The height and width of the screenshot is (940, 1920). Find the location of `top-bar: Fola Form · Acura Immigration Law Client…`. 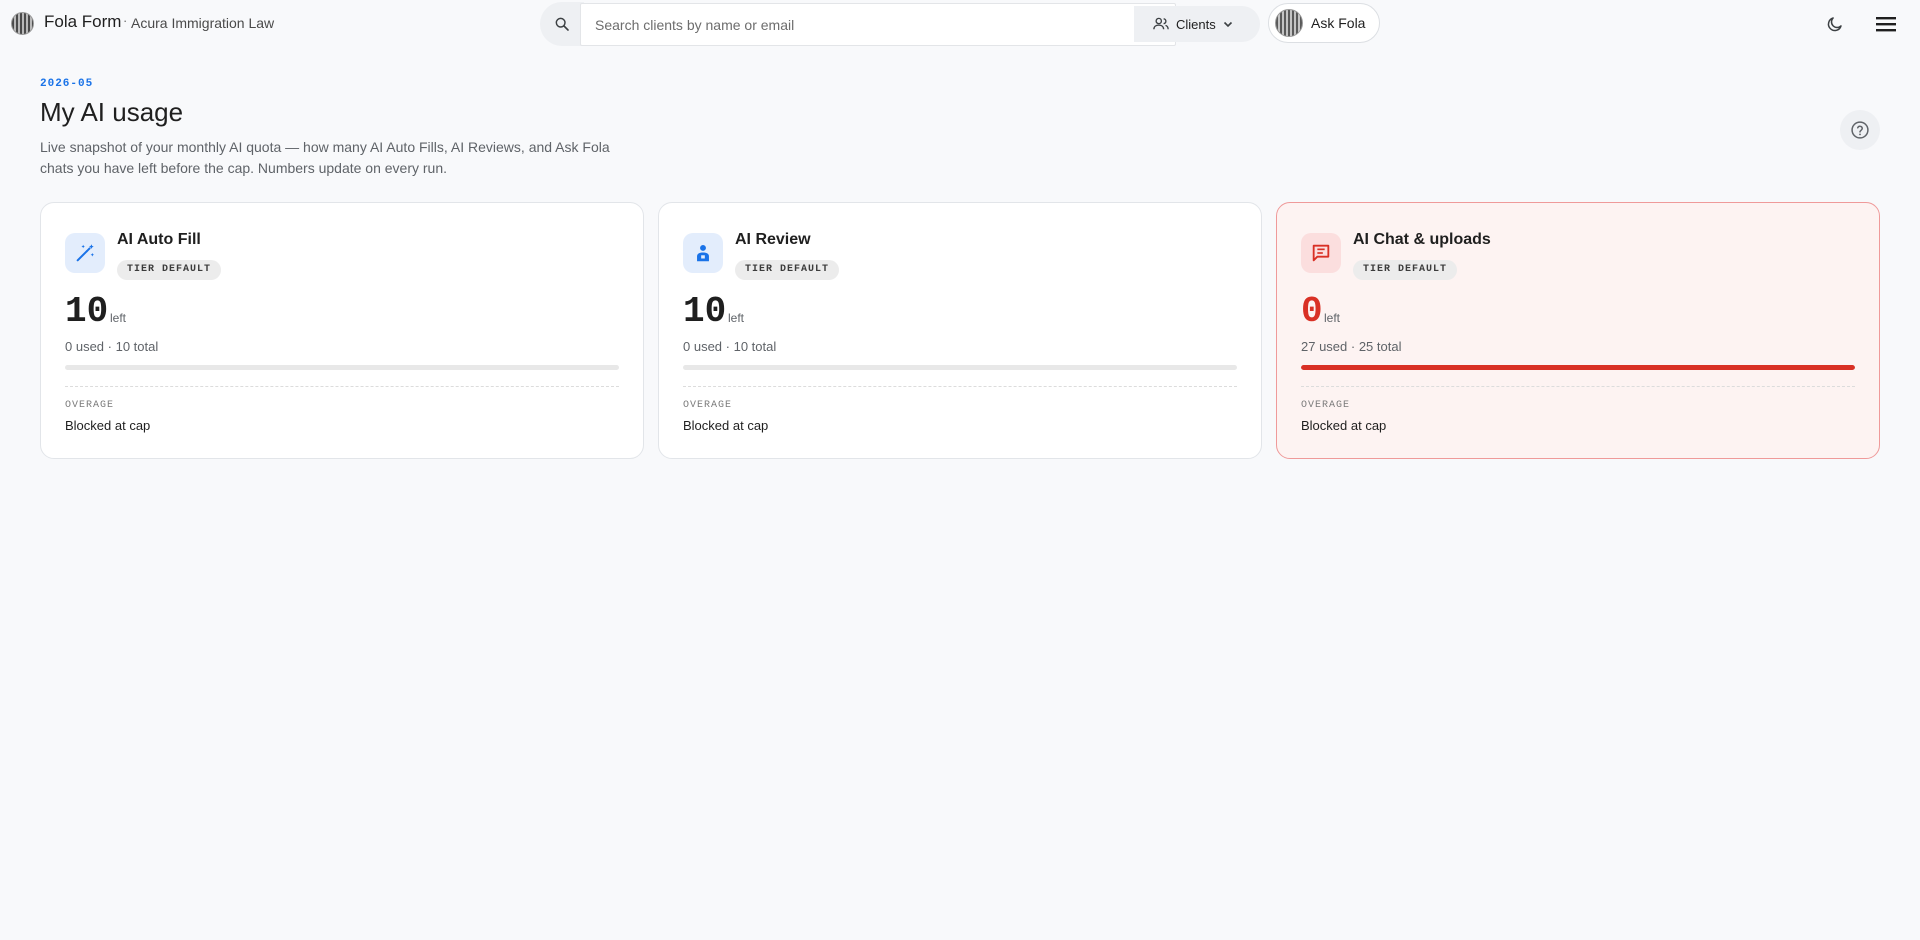

top-bar: Fola Form · Acura Immigration Law Client… is located at coordinates (960, 23).